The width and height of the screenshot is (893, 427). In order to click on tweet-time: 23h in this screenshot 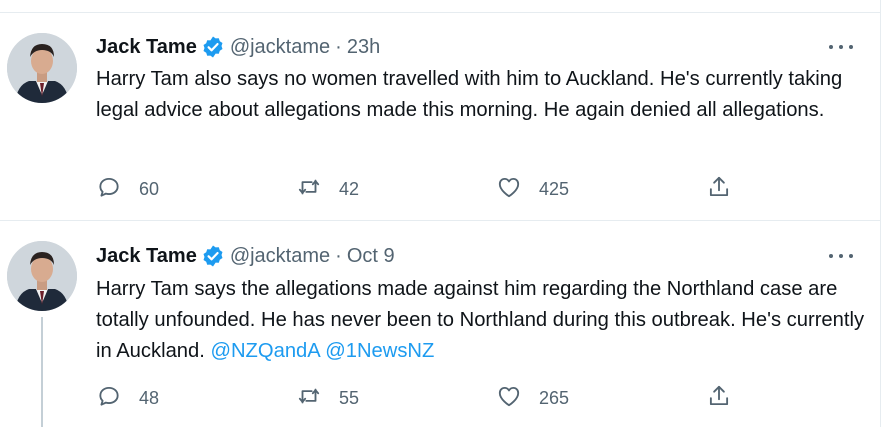, I will do `click(363, 47)`.